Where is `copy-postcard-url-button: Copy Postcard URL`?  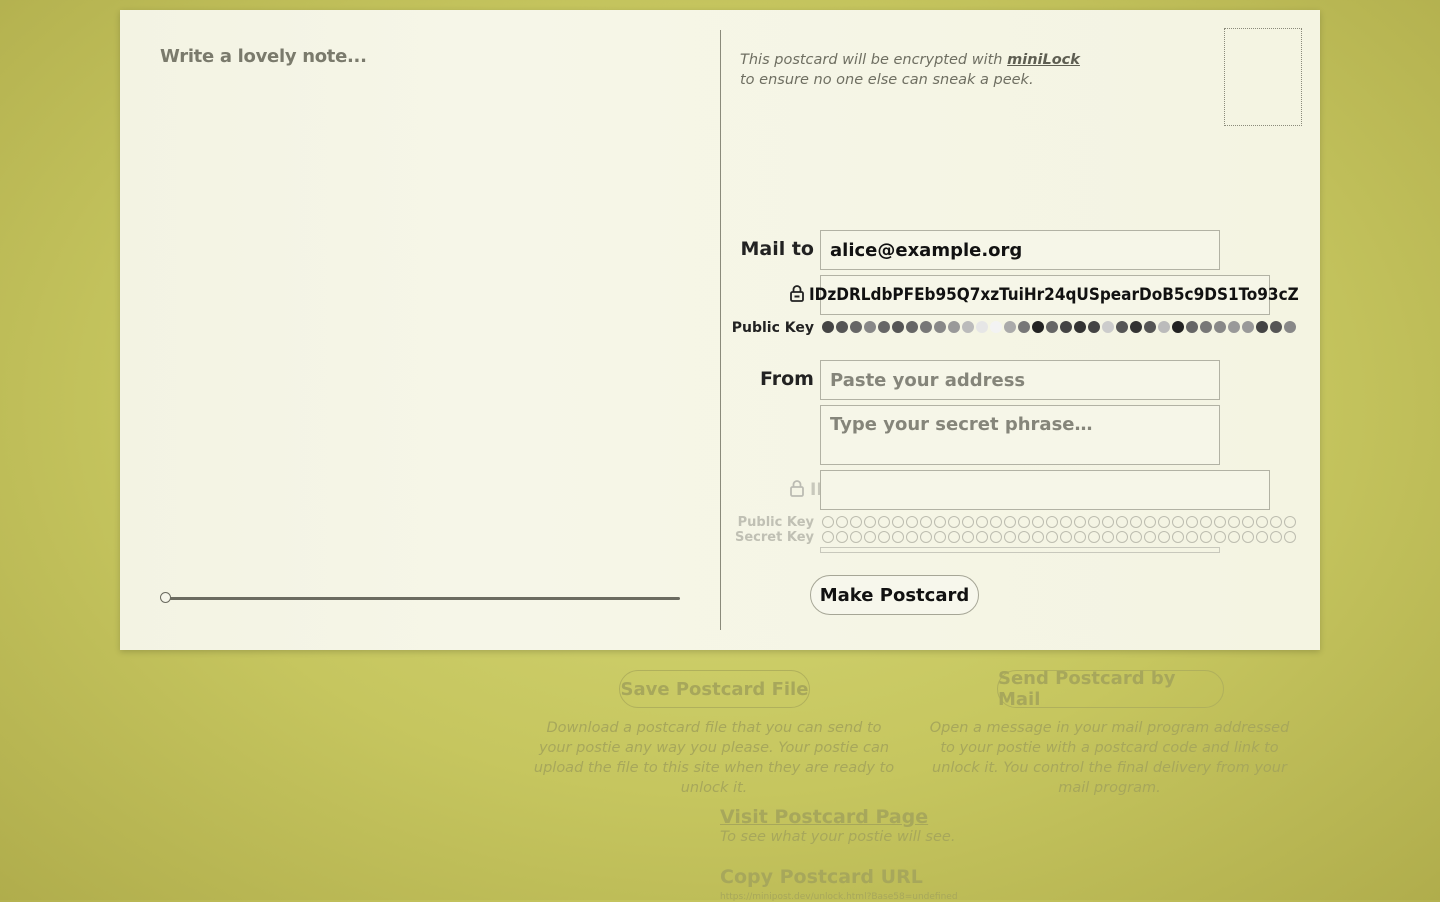
copy-postcard-url-button: Copy Postcard URL is located at coordinates (821, 877).